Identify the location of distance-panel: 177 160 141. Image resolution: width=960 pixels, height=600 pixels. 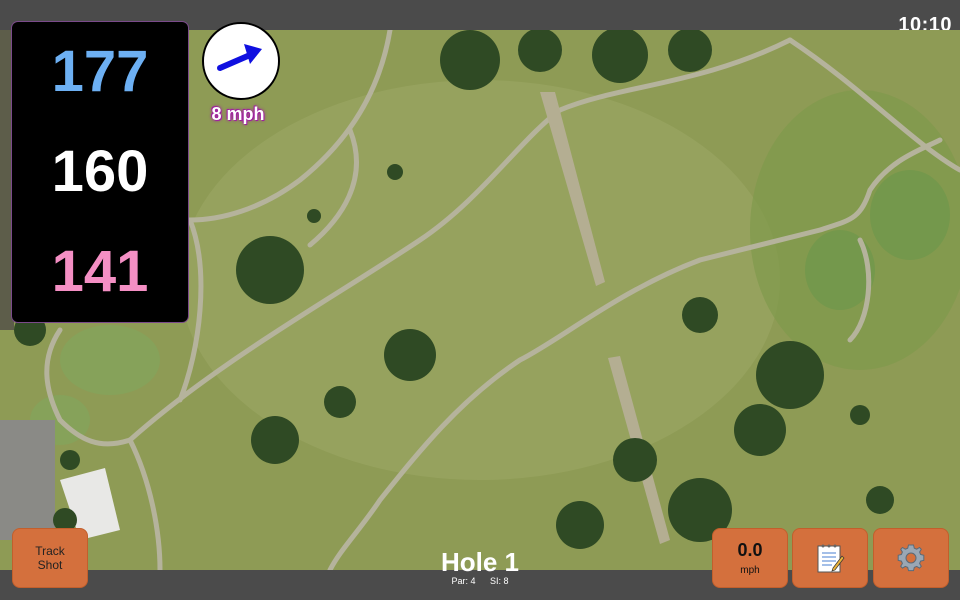
(100, 172).